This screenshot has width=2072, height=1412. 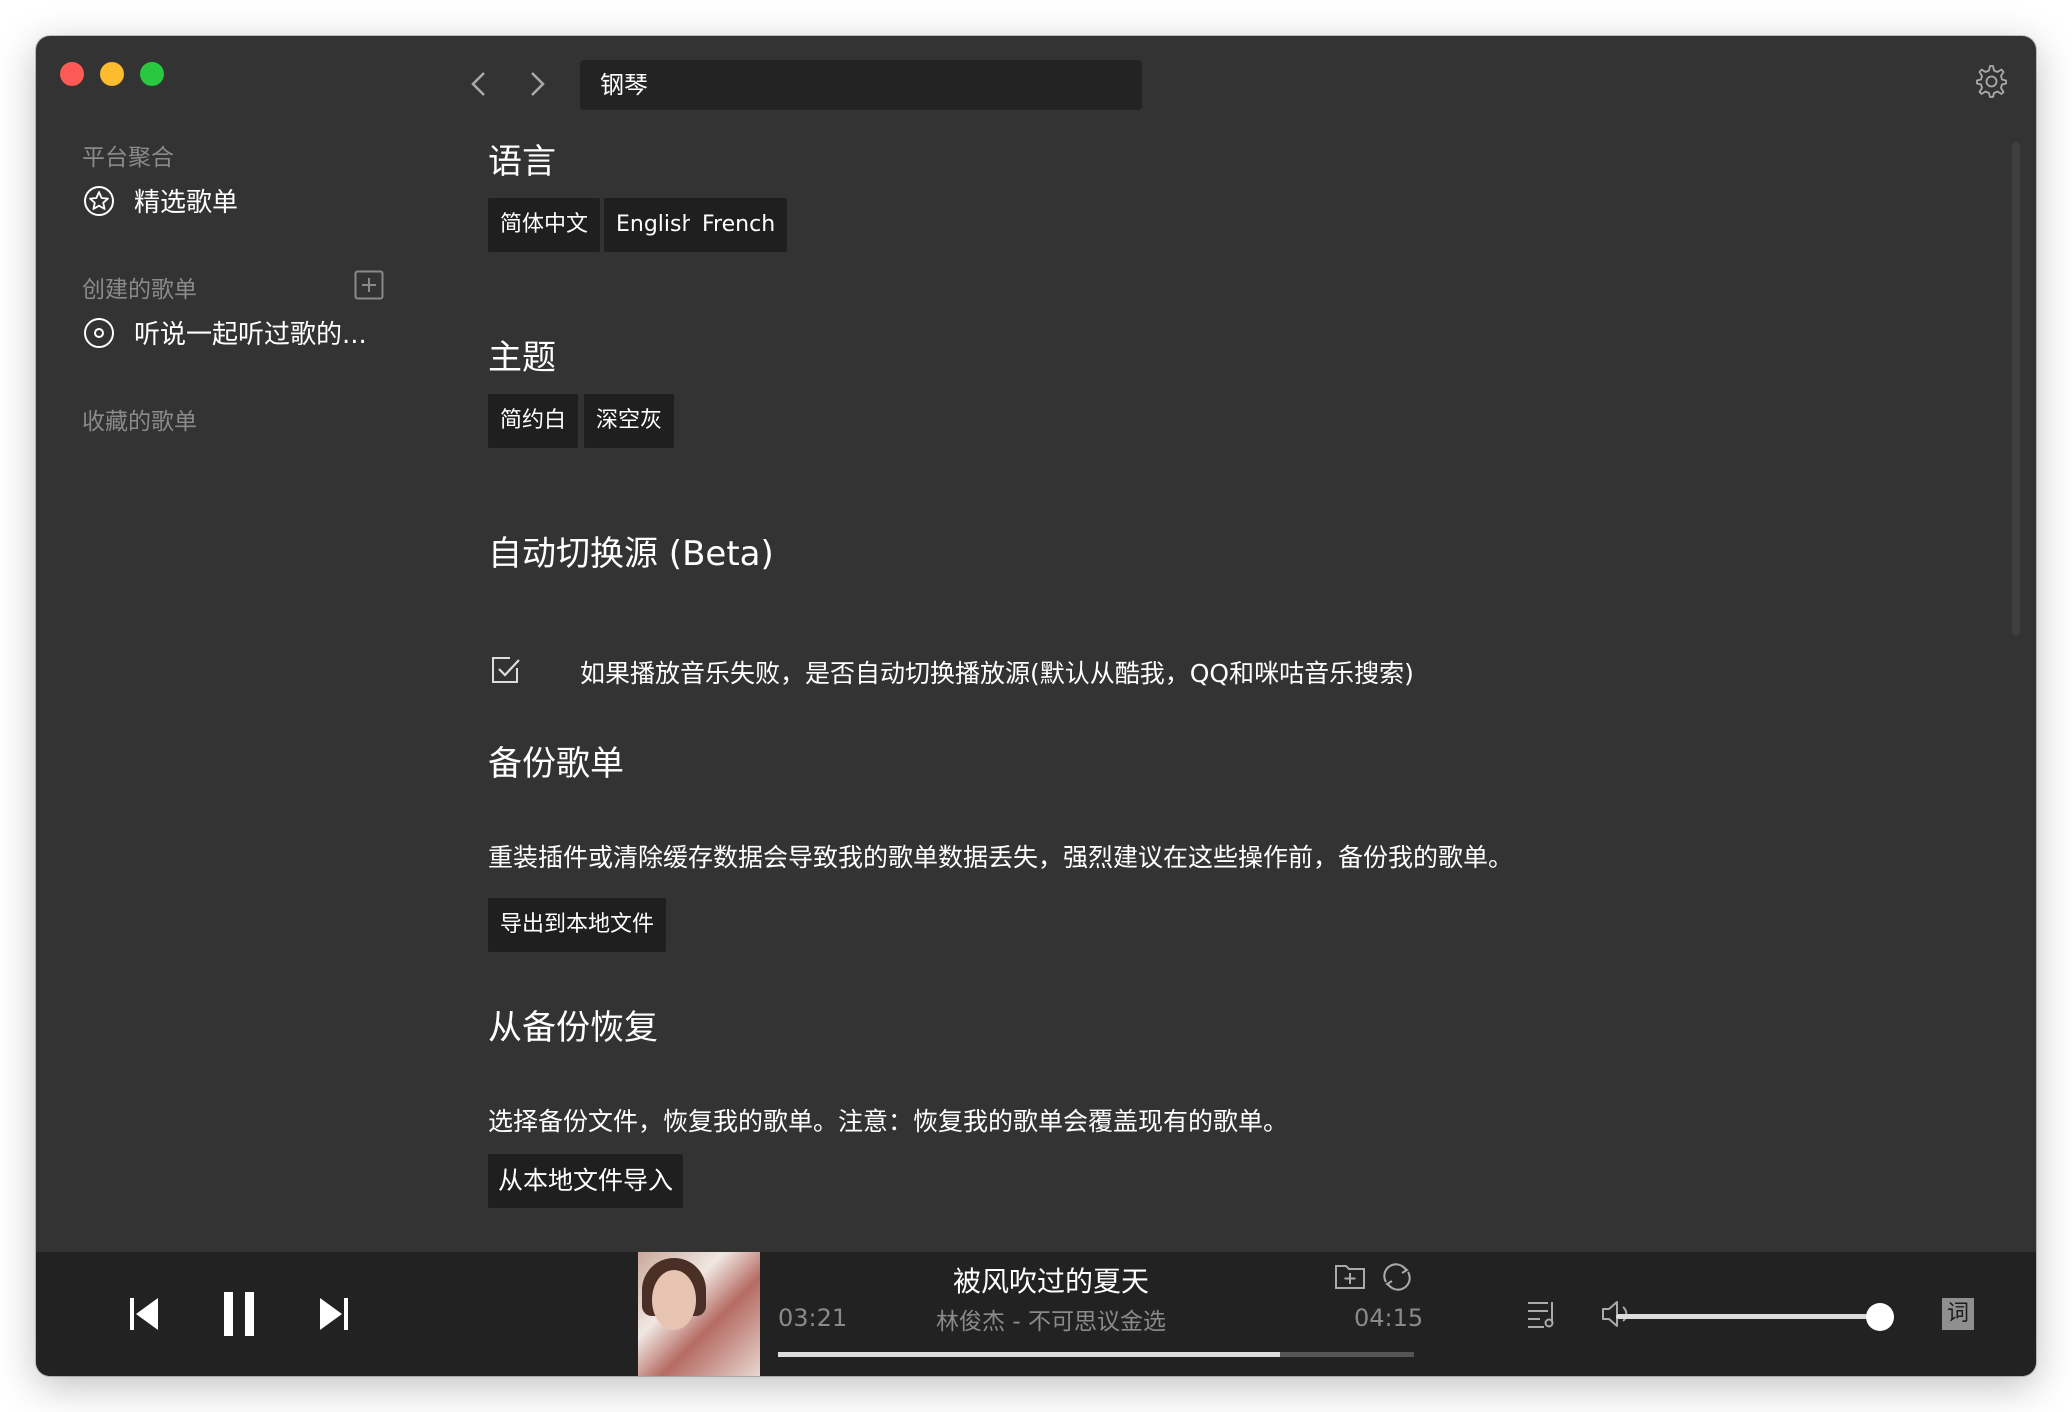 What do you see at coordinates (2016, 389) in the screenshot?
I see `scrollbar` at bounding box center [2016, 389].